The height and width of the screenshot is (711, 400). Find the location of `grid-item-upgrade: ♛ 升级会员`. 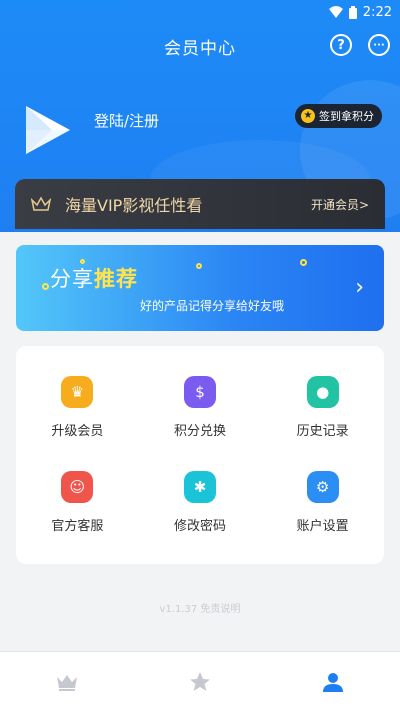

grid-item-upgrade: ♛ 升级会员 is located at coordinates (77, 407).